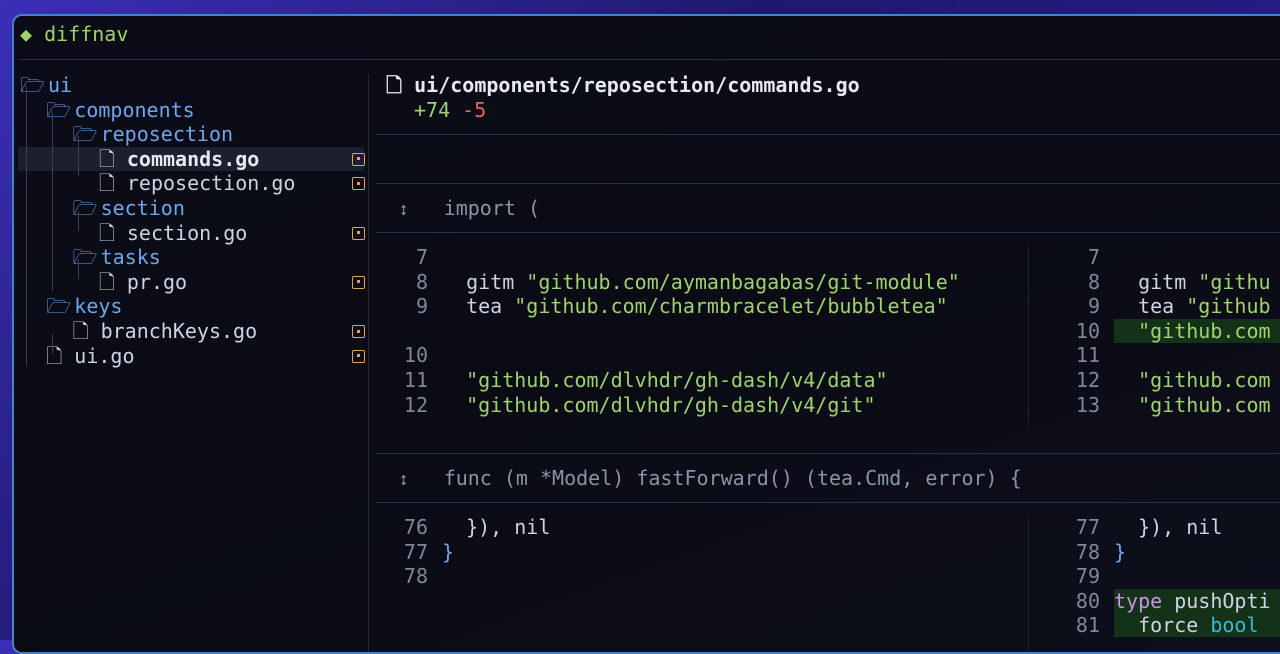 Image resolution: width=1280 pixels, height=654 pixels. What do you see at coordinates (450, 110) in the screenshot?
I see `diff-stats: +74 -5` at bounding box center [450, 110].